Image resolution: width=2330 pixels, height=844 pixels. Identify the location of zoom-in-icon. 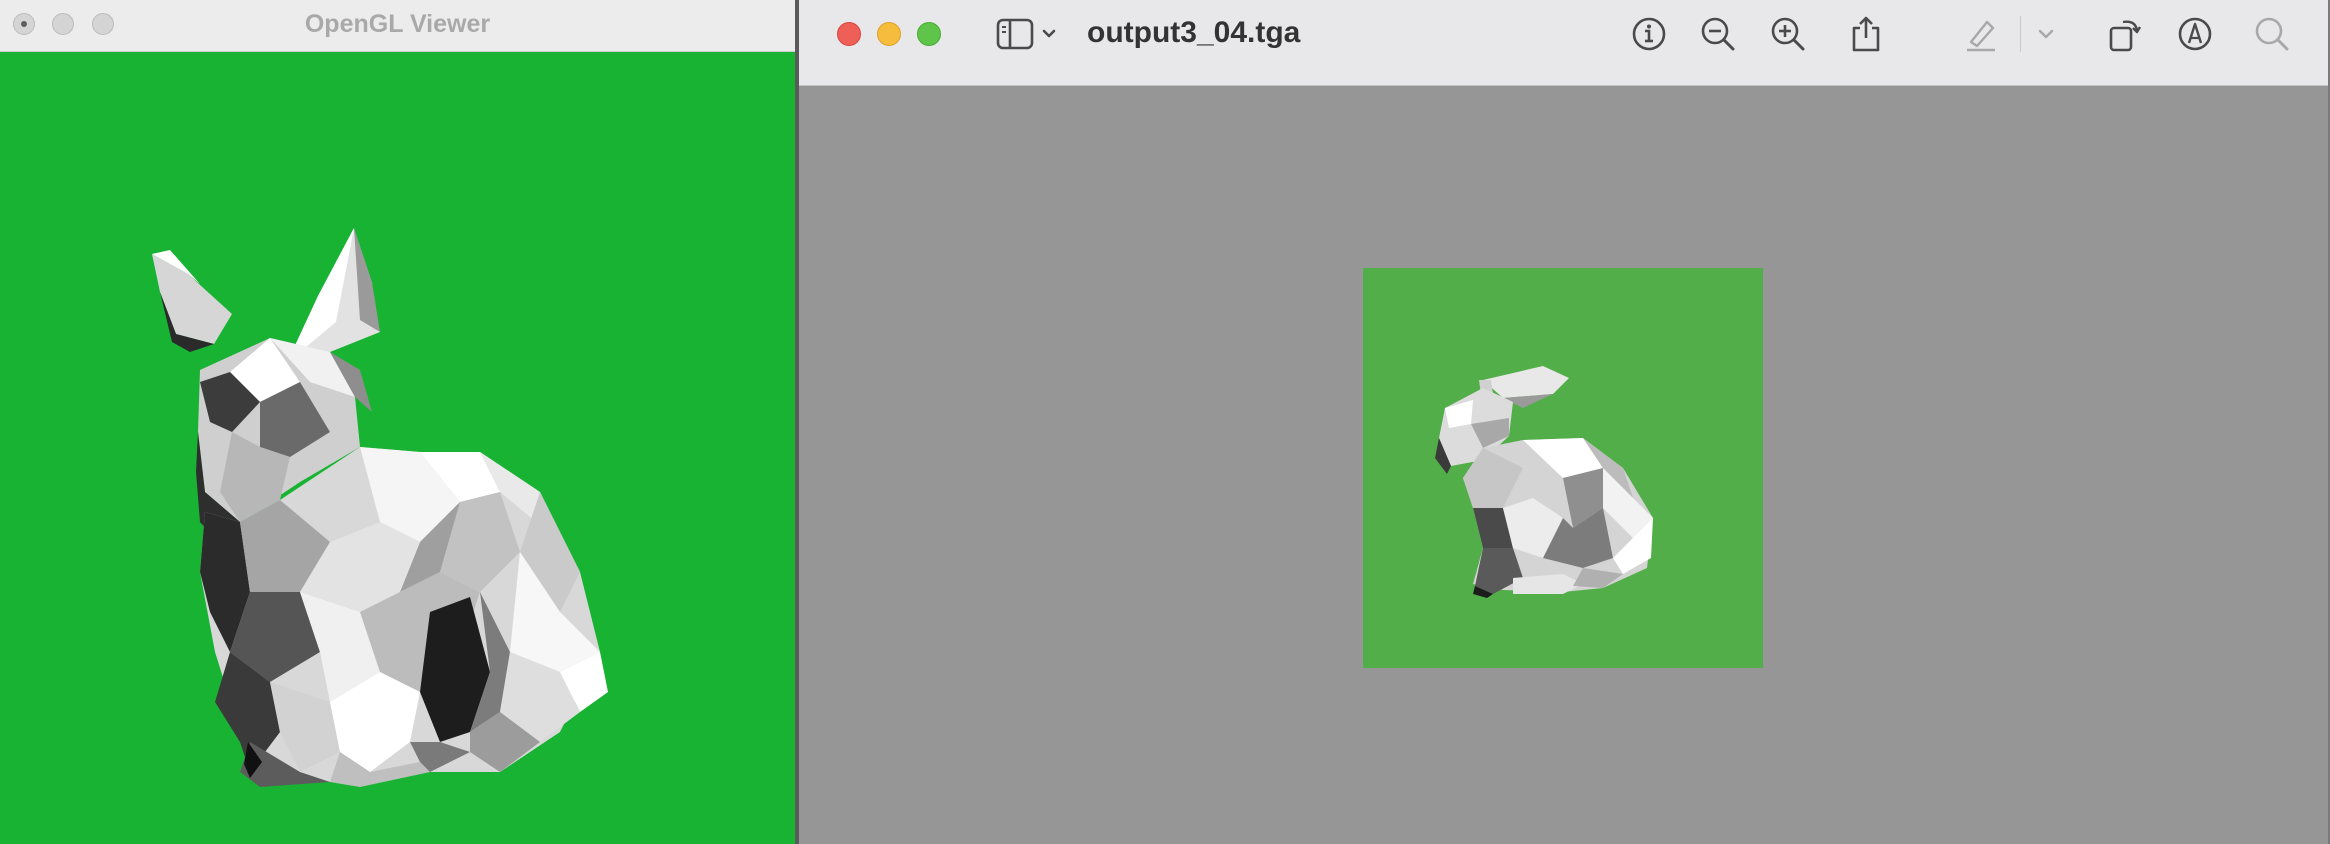
(1788, 34).